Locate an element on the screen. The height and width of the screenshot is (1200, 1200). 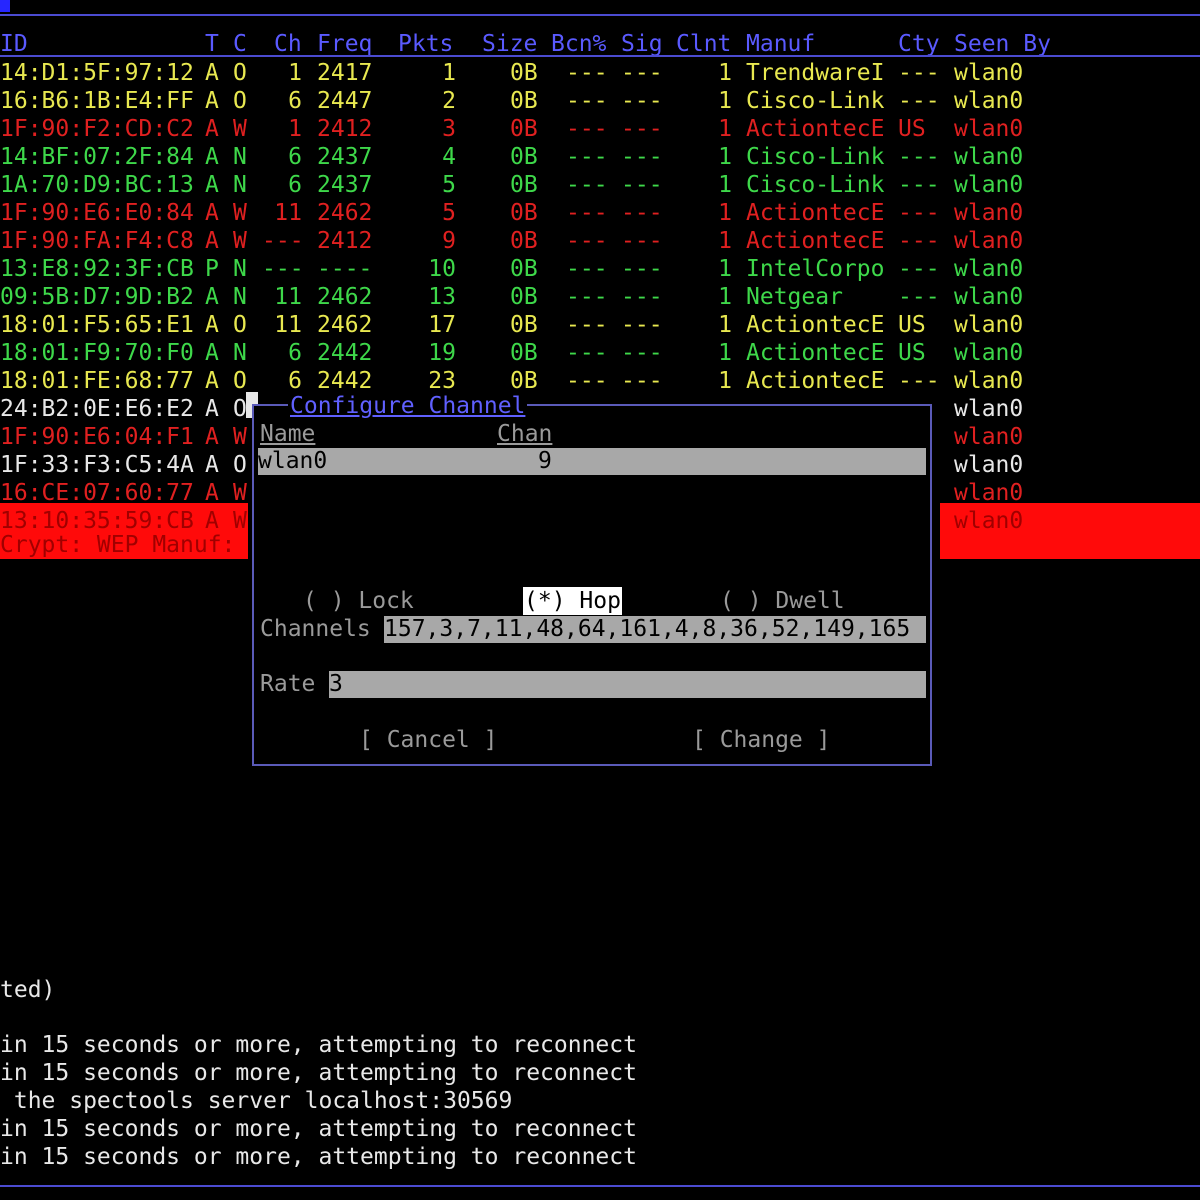
col-header-size: Size is located at coordinates (509, 44).